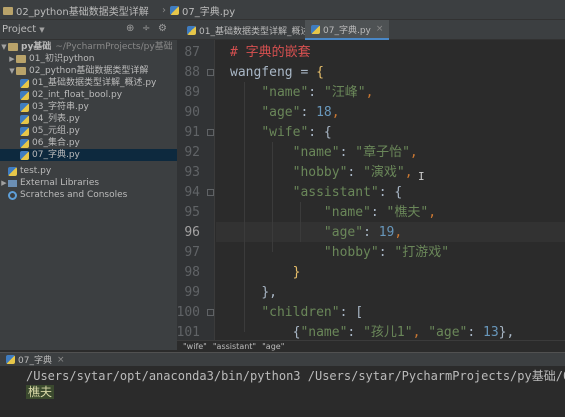 The height and width of the screenshot is (417, 565). Describe the element at coordinates (88, 83) in the screenshot. I see `tree-item-file: 01_基础数据类型详解_概述.py` at that location.